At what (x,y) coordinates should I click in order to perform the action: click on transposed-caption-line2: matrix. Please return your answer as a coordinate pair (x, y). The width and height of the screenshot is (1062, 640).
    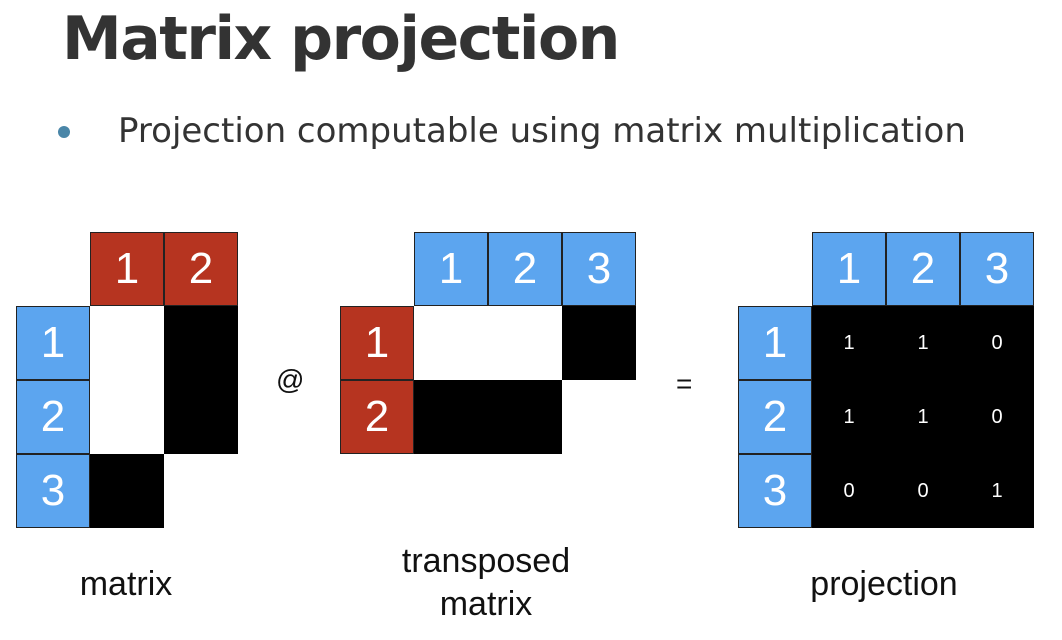
    Looking at the image, I should click on (486, 604).